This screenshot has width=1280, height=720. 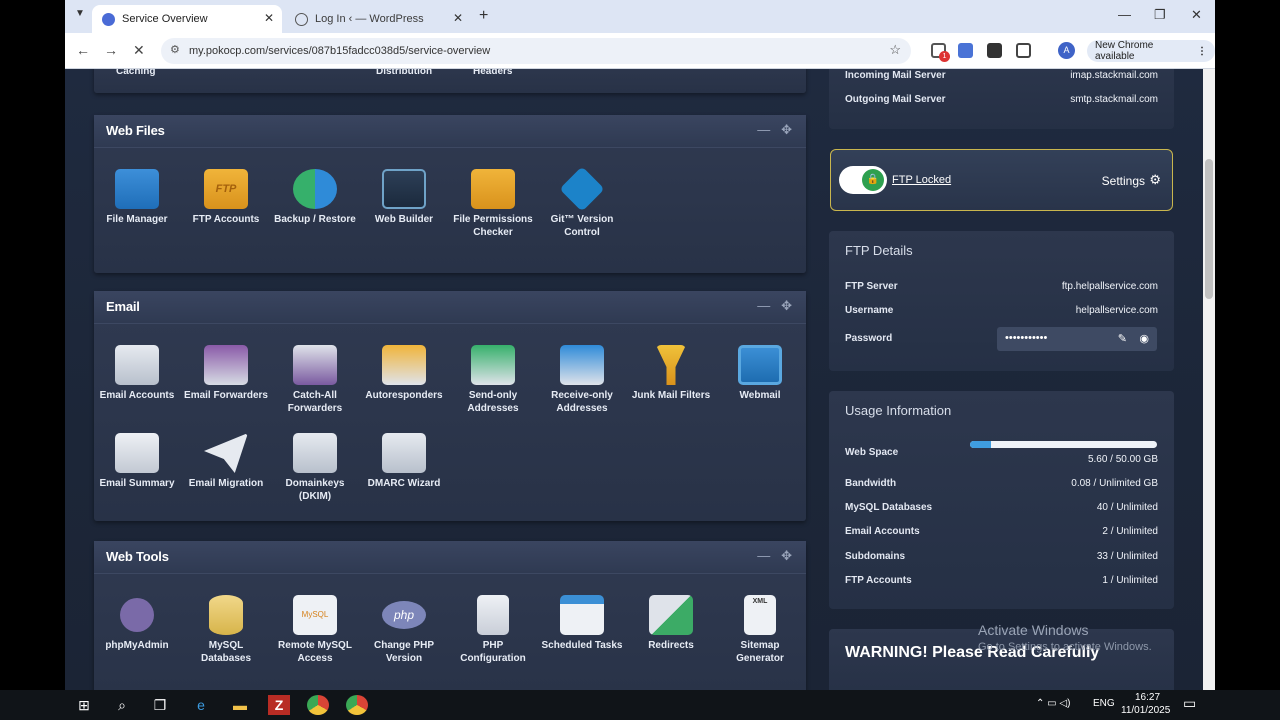 I want to click on search-icon: ⌕, so click(x=122, y=705).